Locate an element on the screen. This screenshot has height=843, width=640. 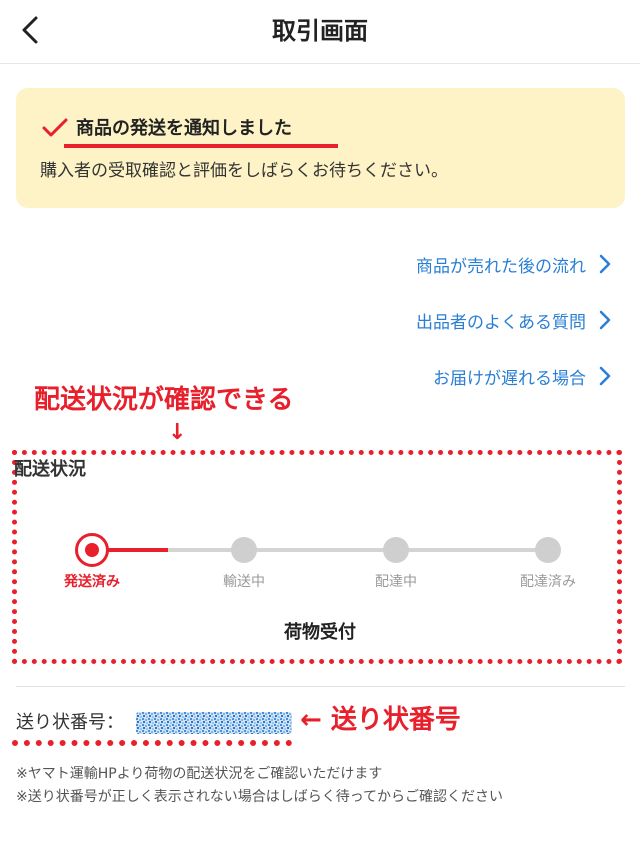
shipping-notice: 商品の発送を通知しました 購入者の受取確認と評価をしばらくお待ちください。 is located at coordinates (320, 148).